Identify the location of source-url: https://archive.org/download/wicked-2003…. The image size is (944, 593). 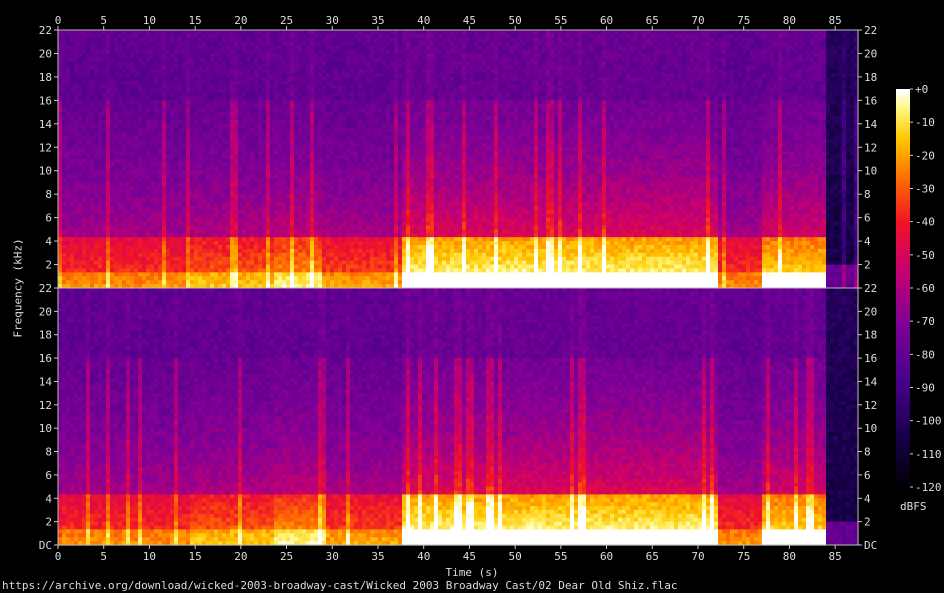
(340, 585).